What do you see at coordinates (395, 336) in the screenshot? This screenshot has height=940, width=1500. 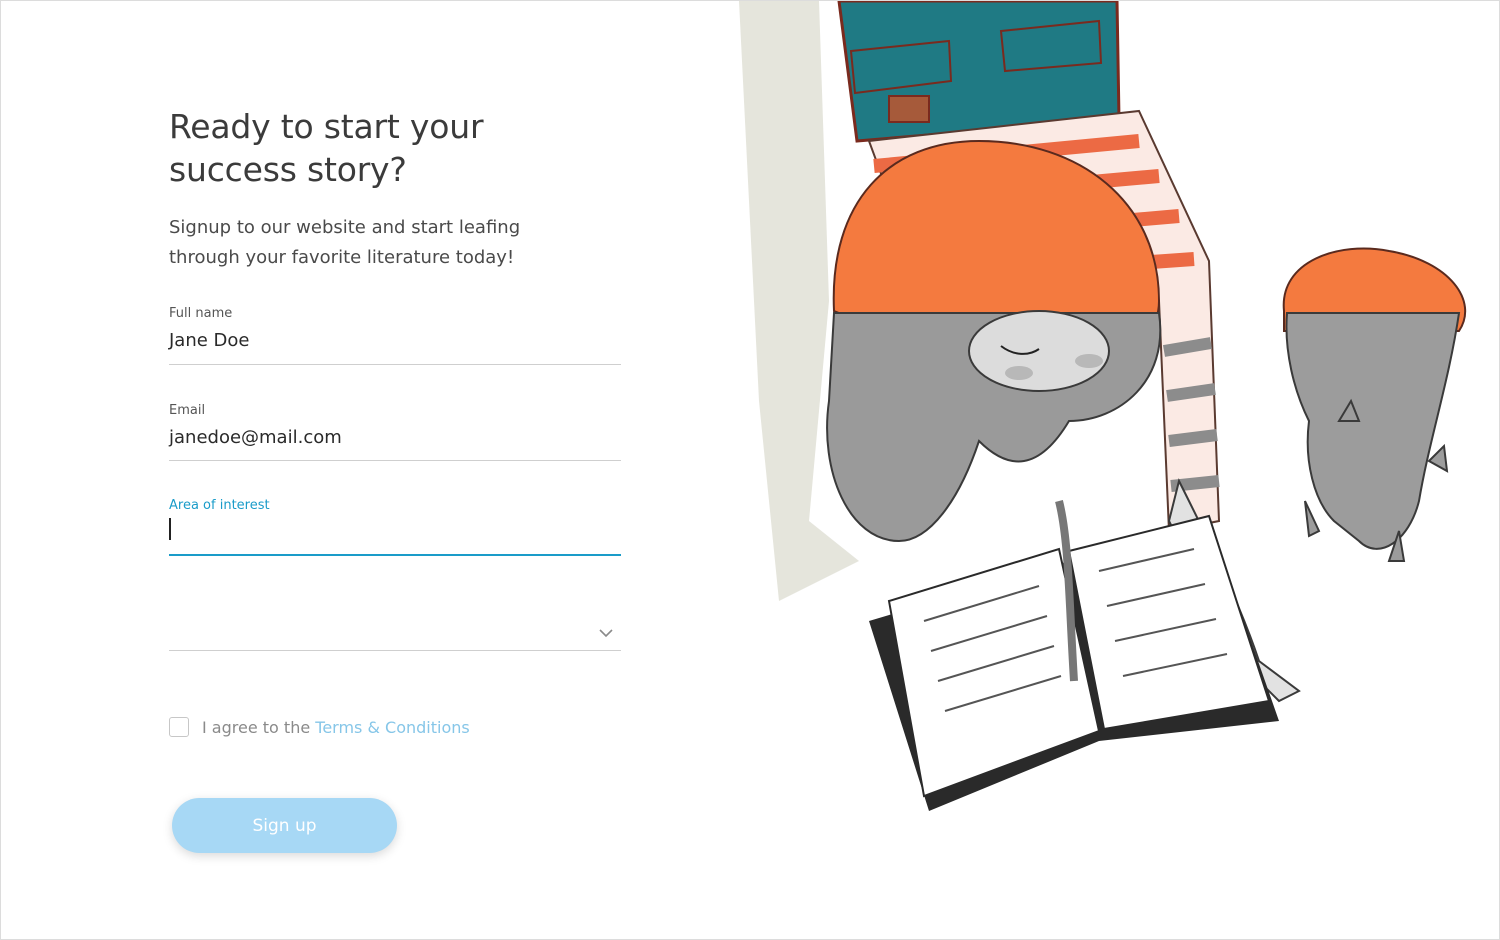 I see `full-name-field: Full name Jane Doe` at bounding box center [395, 336].